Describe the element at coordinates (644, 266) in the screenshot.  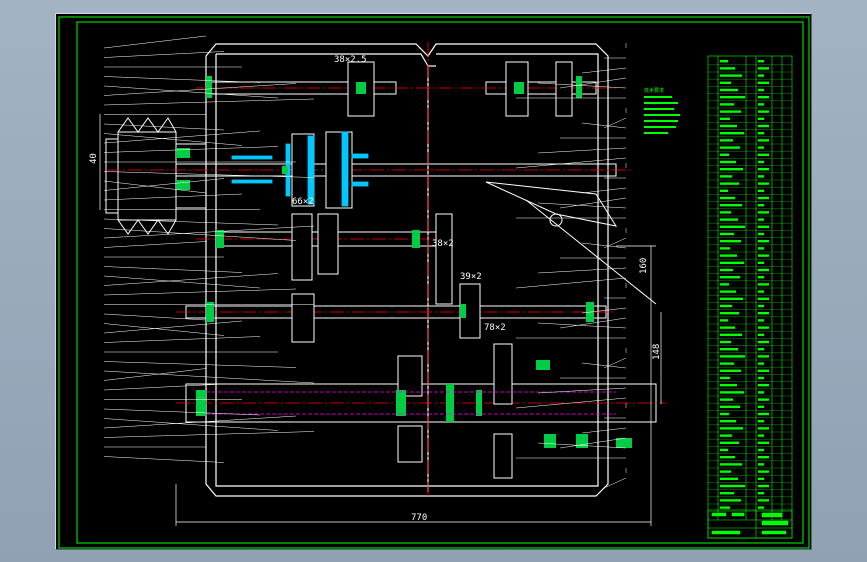
I see `dimension-right-1: 160` at that location.